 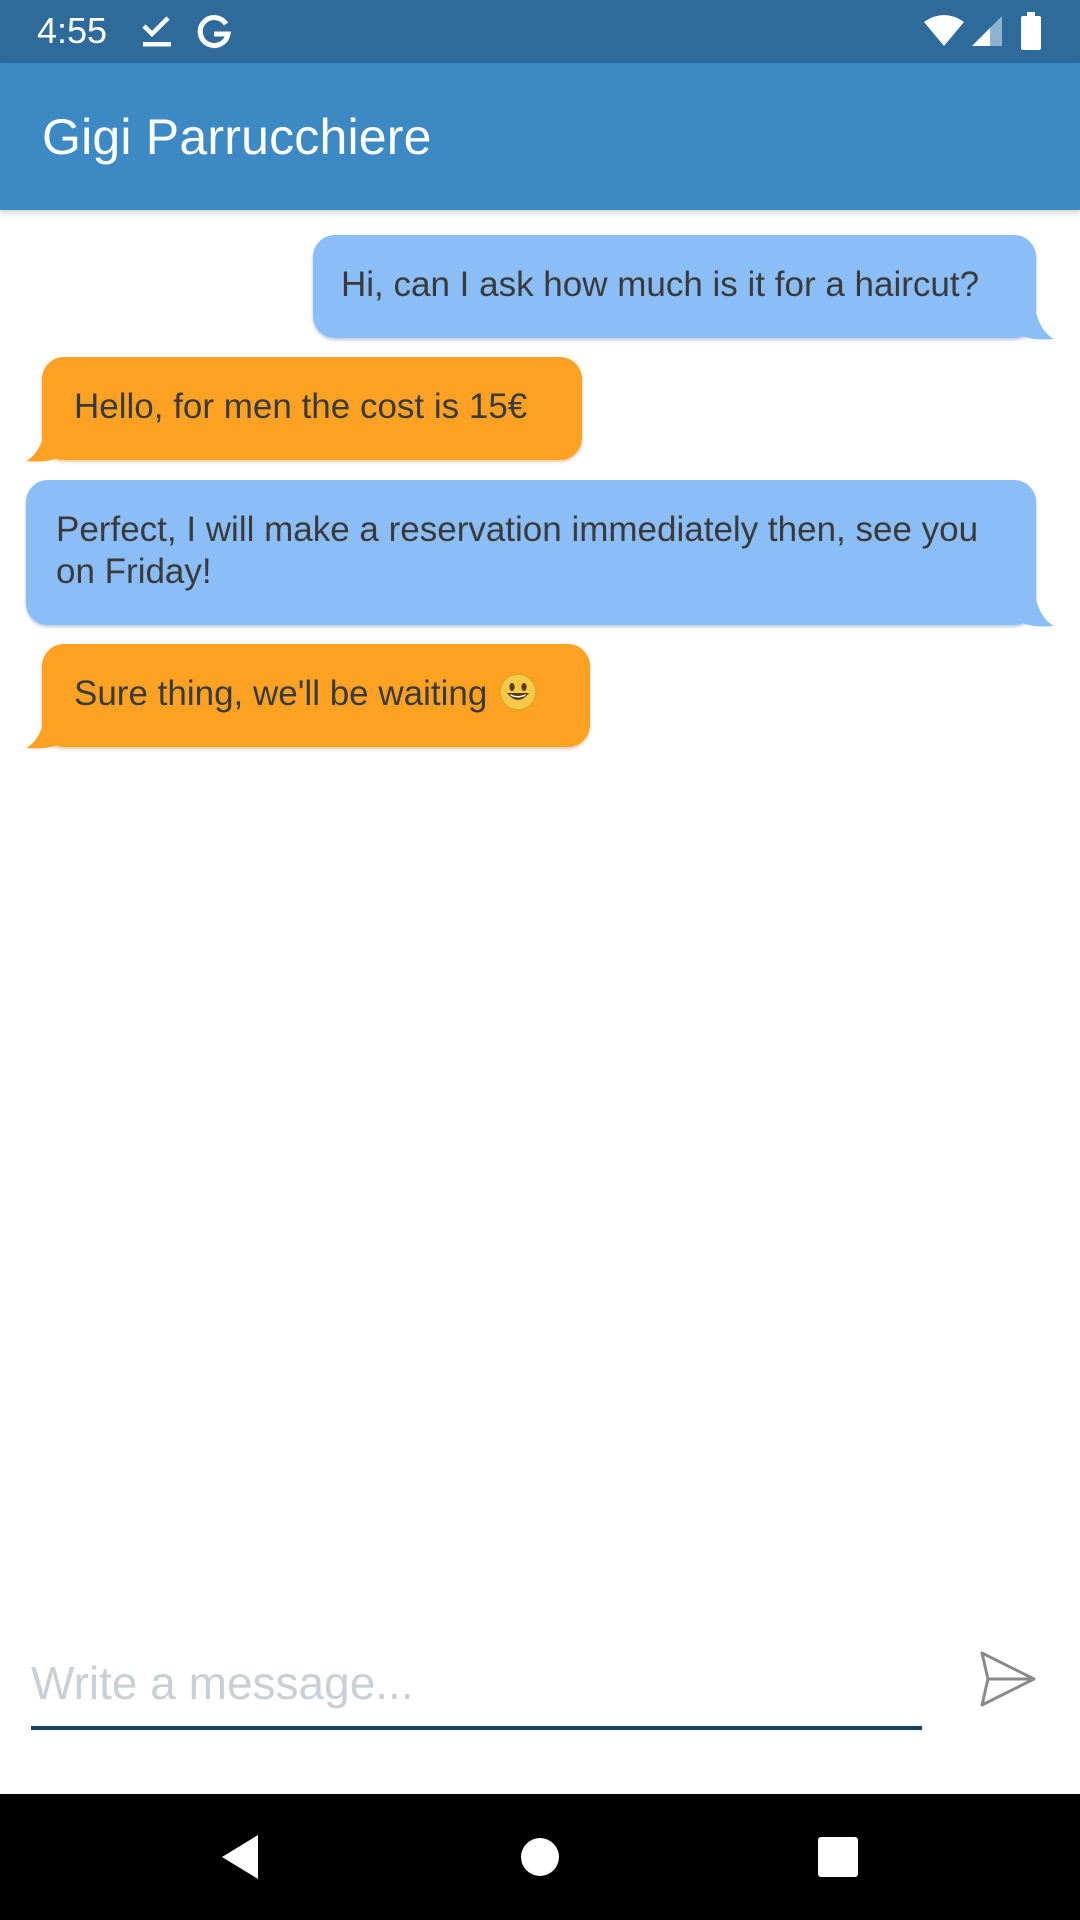 I want to click on message-text: Hello, for men the cost is 15€, so click(x=301, y=406).